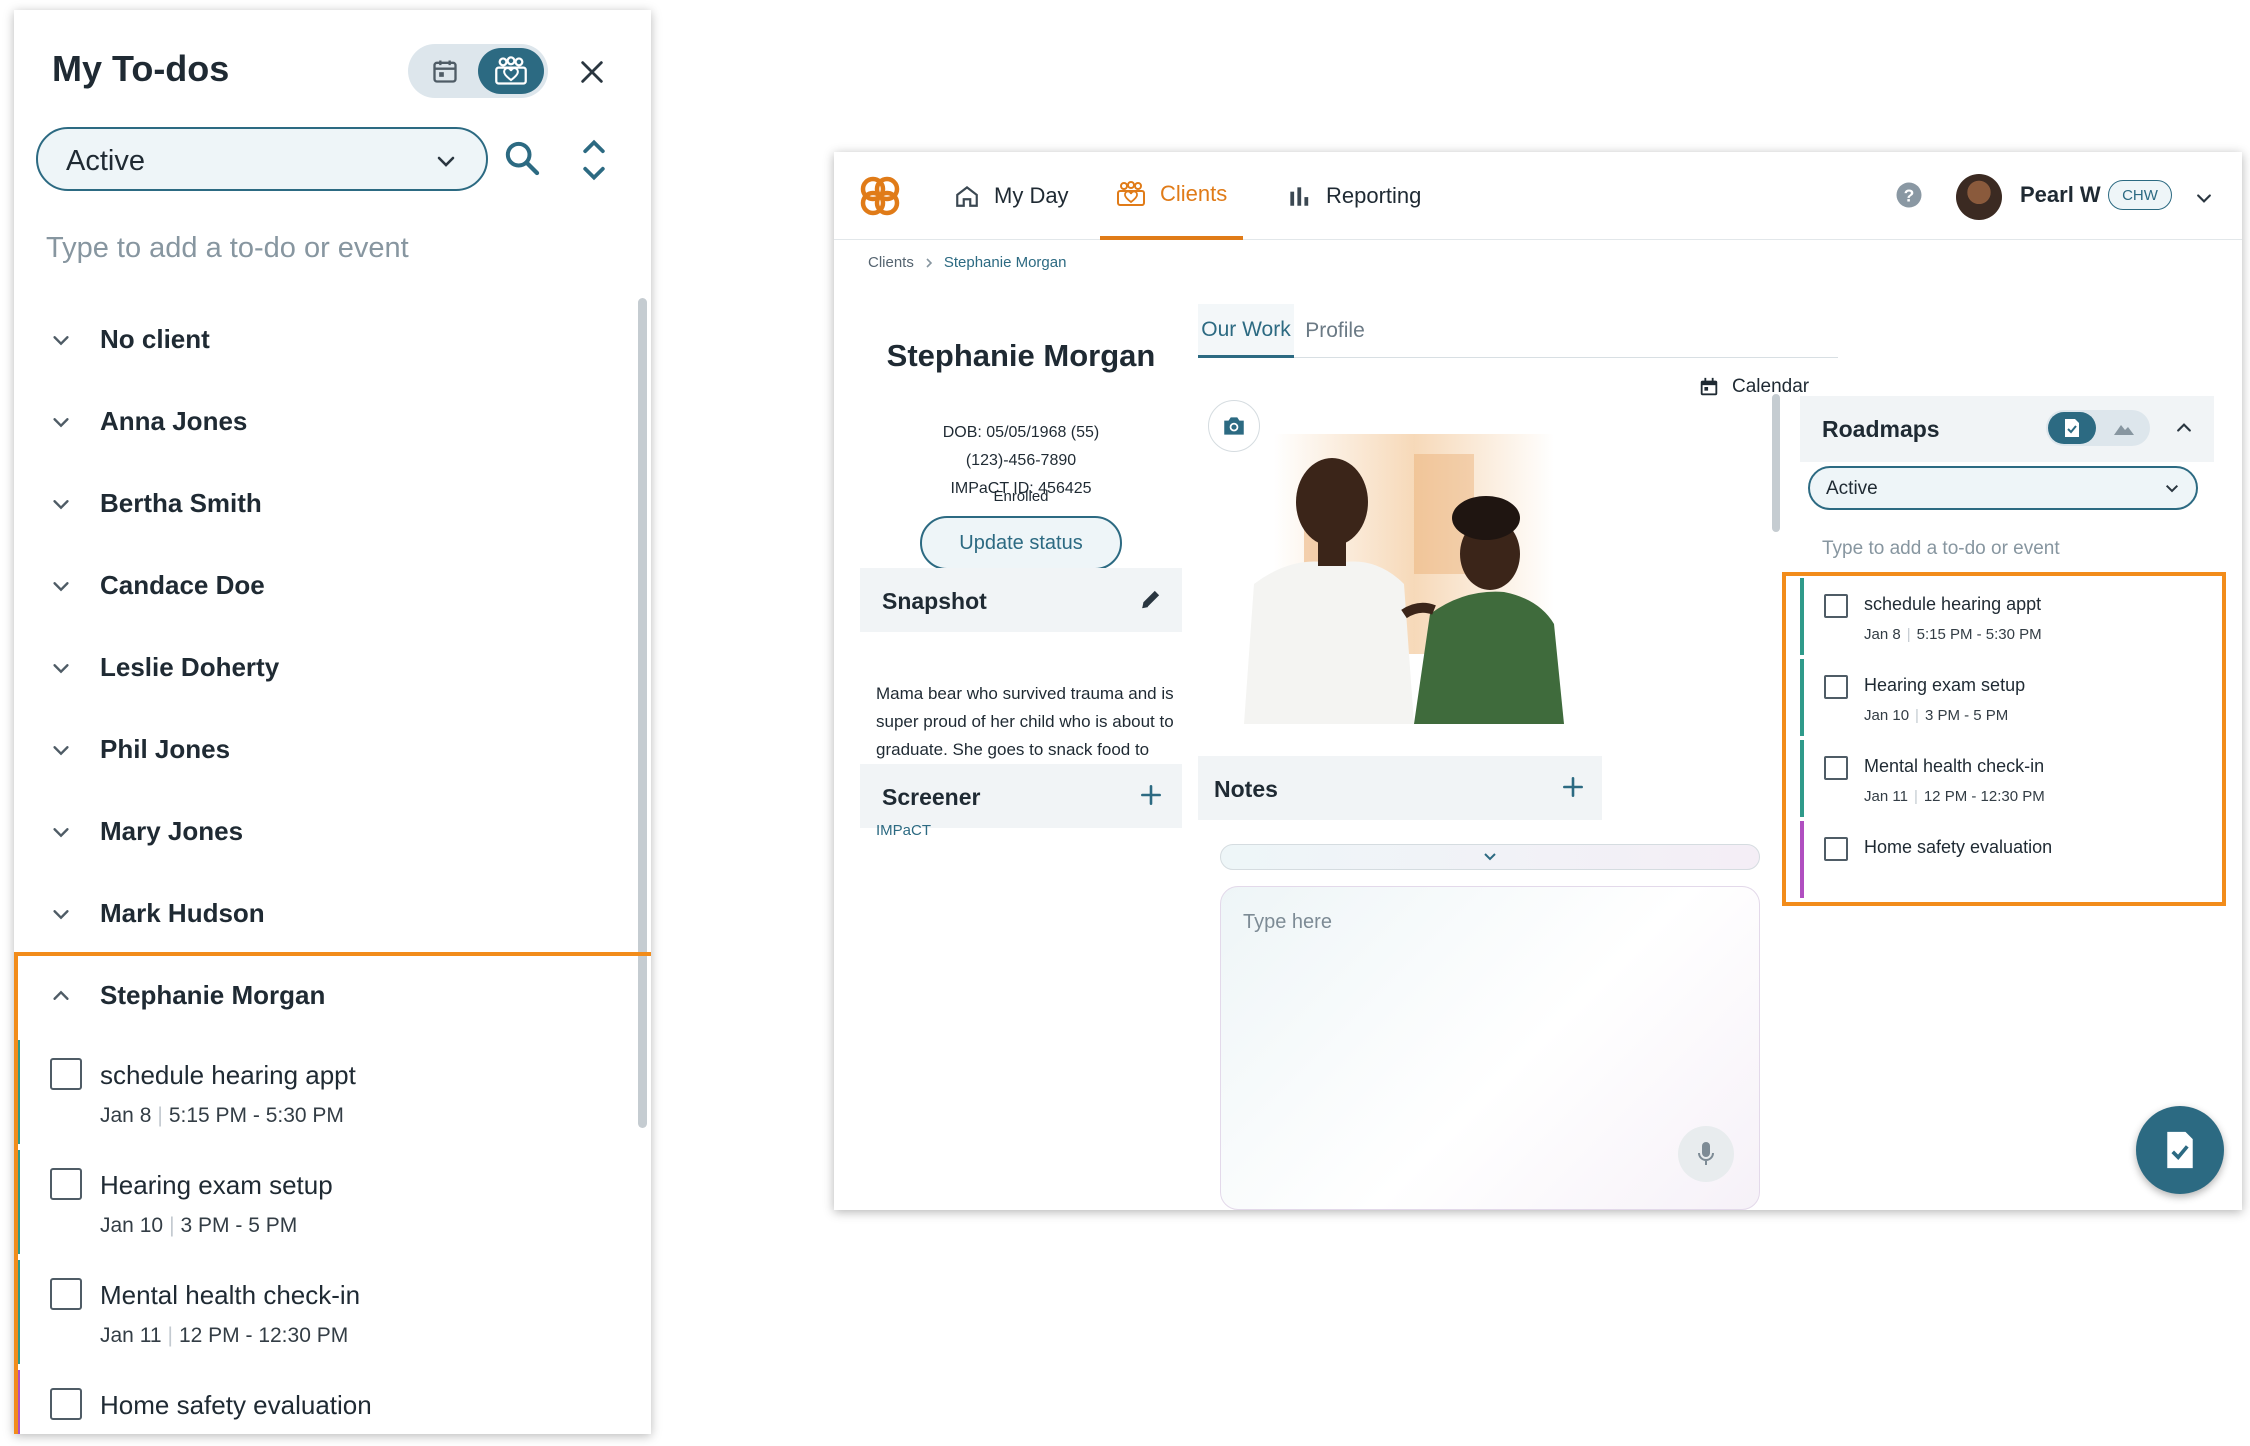 The height and width of the screenshot is (1446, 2250). I want to click on tab-profile: Profile, so click(1335, 331).